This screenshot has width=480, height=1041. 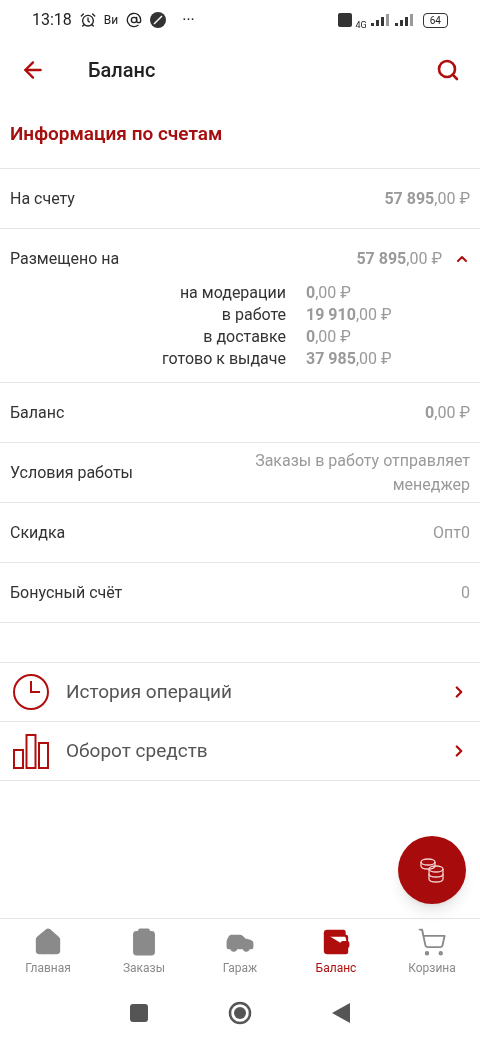 What do you see at coordinates (223, 359) in the screenshot?
I see `detail-label: готово к выдаче` at bounding box center [223, 359].